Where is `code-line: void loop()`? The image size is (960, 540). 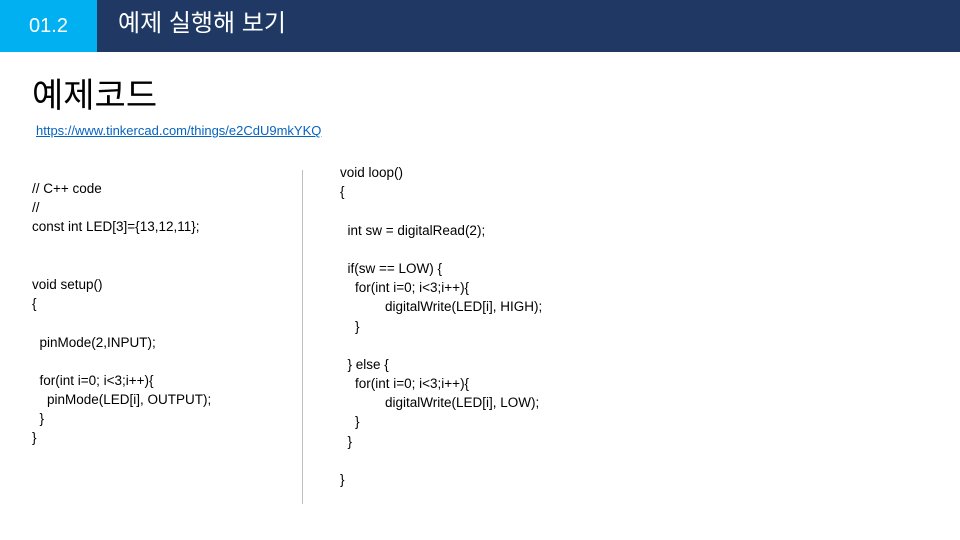 code-line: void loop() is located at coordinates (372, 172).